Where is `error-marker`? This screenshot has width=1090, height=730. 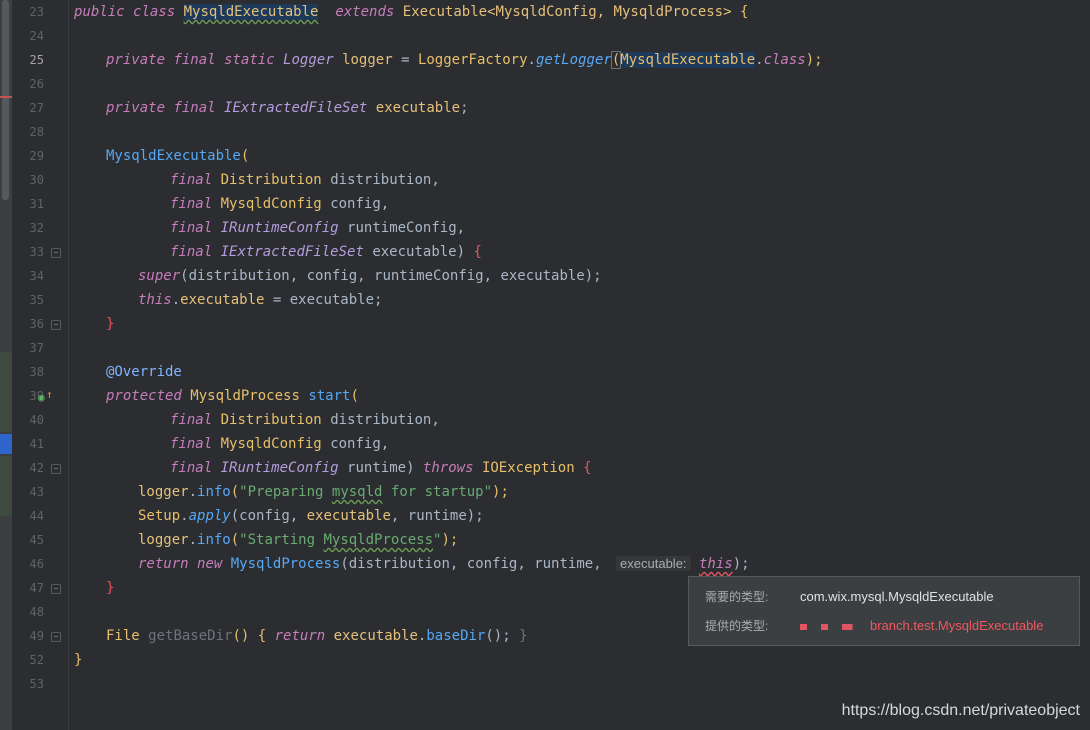
error-marker is located at coordinates (6, 97).